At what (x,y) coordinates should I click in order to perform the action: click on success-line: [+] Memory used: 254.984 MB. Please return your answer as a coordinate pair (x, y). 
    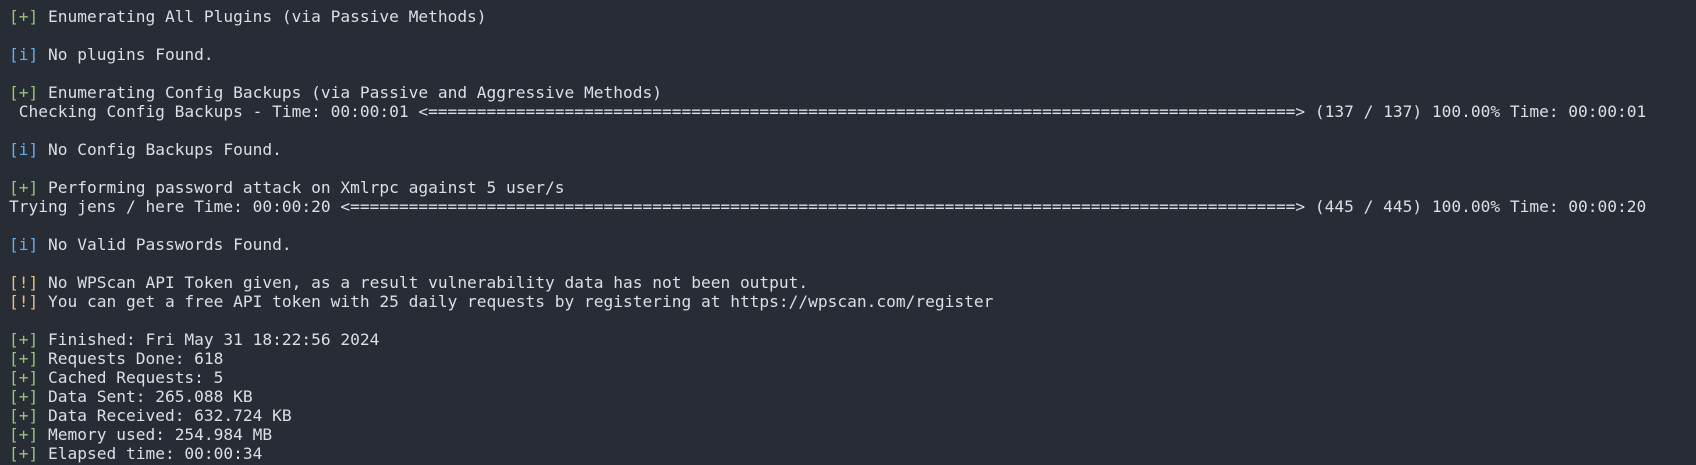
    Looking at the image, I should click on (852, 434).